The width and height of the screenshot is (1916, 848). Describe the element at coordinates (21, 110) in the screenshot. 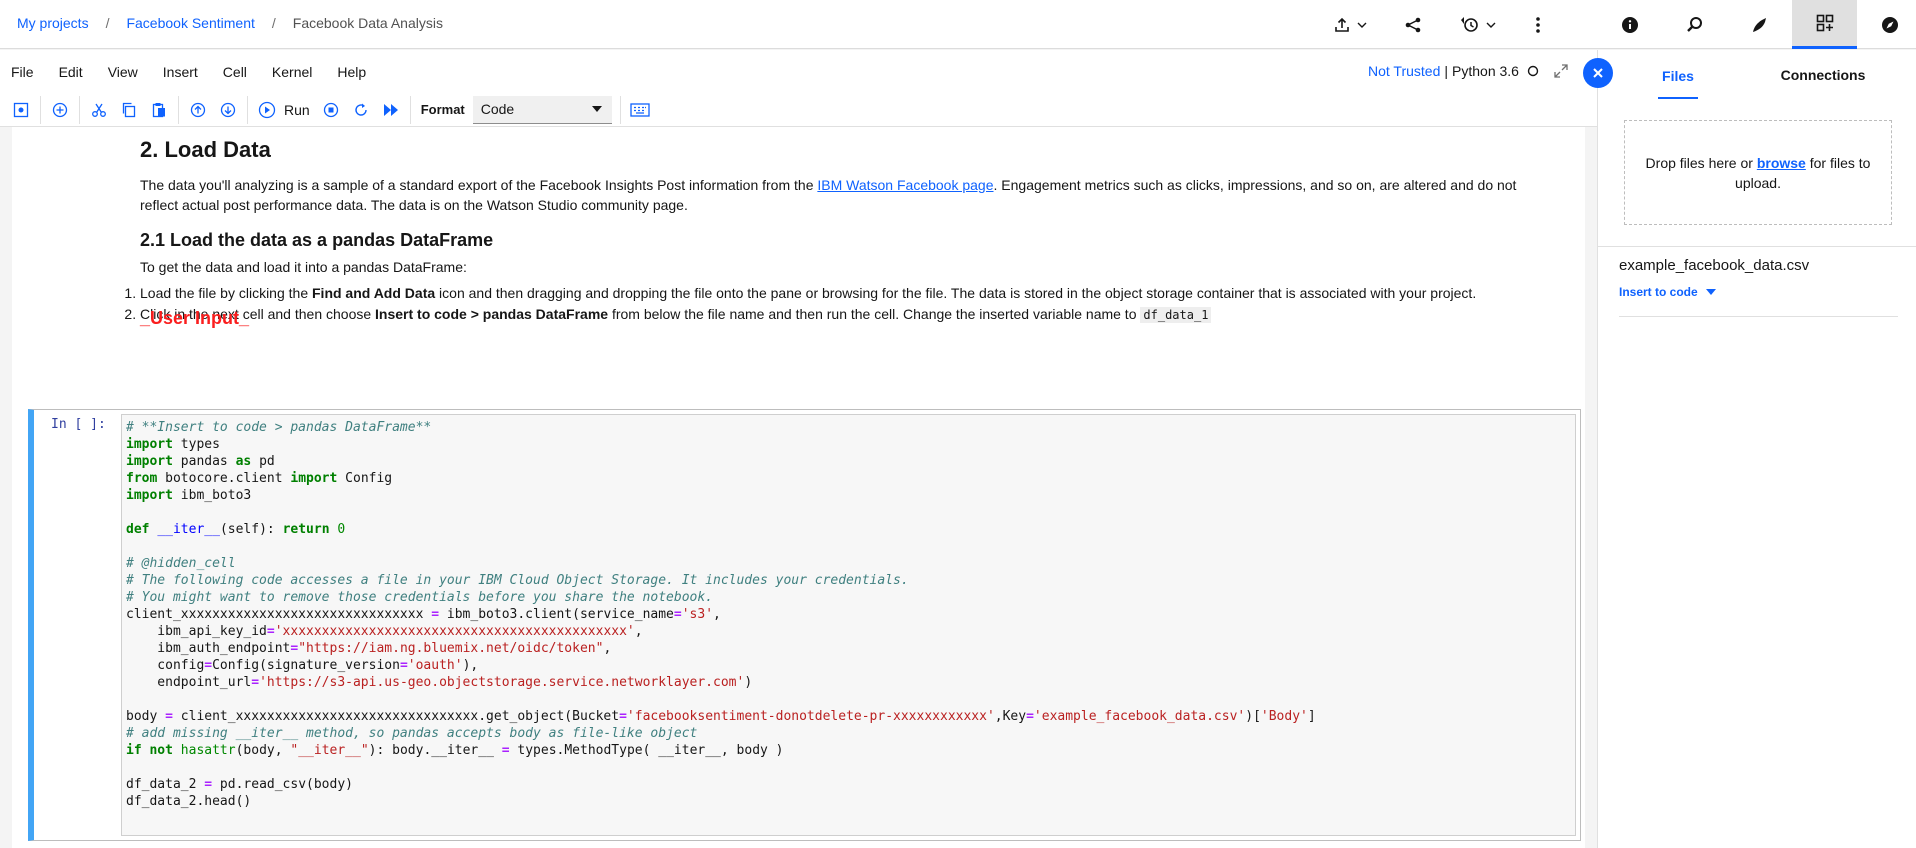

I see `save-button` at that location.